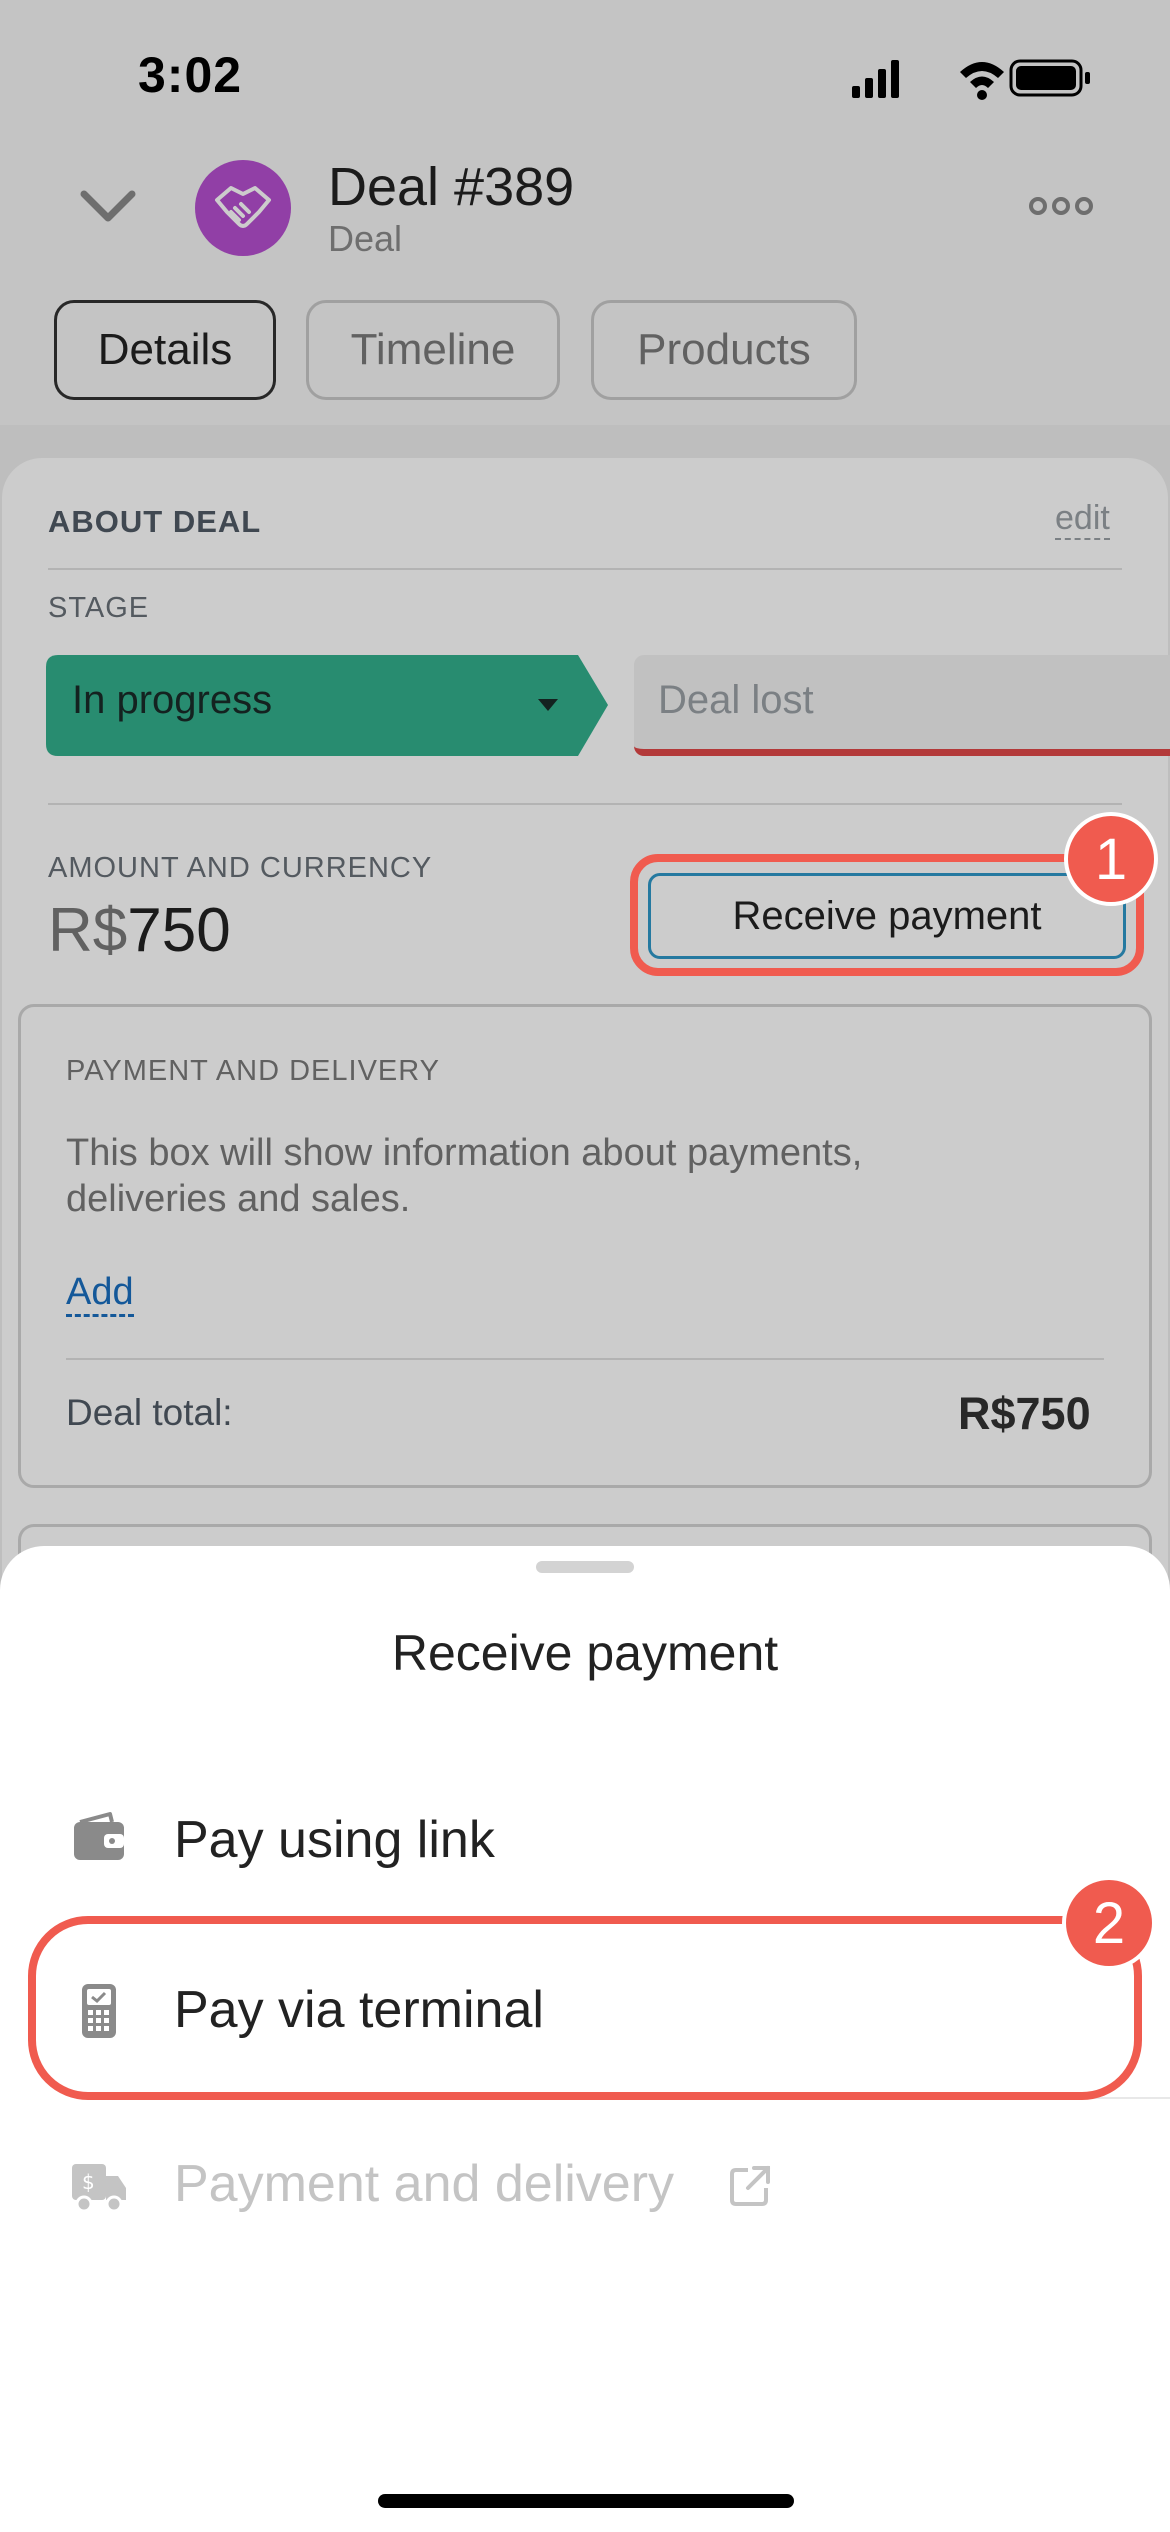 This screenshot has height=2532, width=1170. I want to click on external-link-icon, so click(750, 2186).